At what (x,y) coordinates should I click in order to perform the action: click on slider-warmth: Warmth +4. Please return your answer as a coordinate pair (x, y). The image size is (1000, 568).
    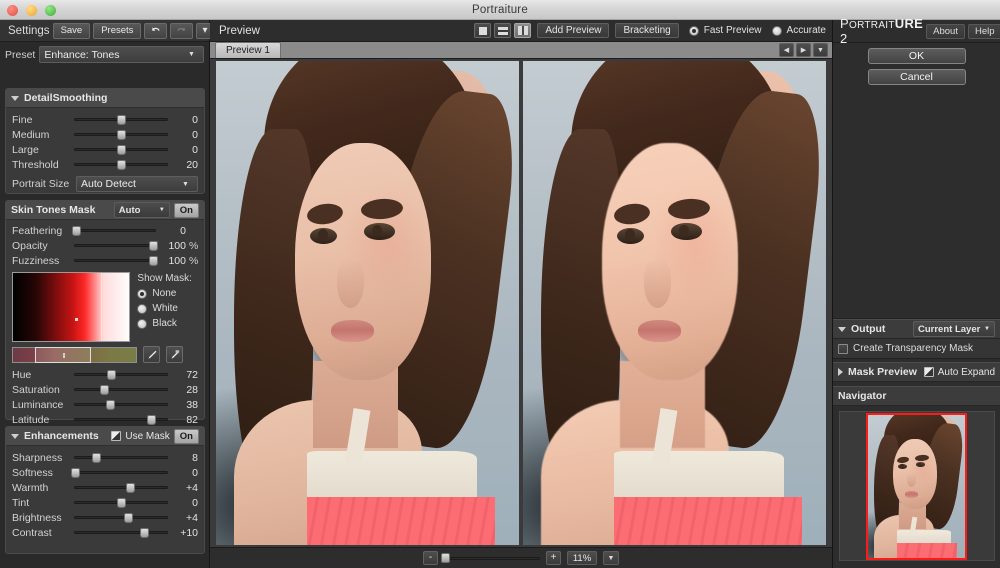
    Looking at the image, I should click on (105, 487).